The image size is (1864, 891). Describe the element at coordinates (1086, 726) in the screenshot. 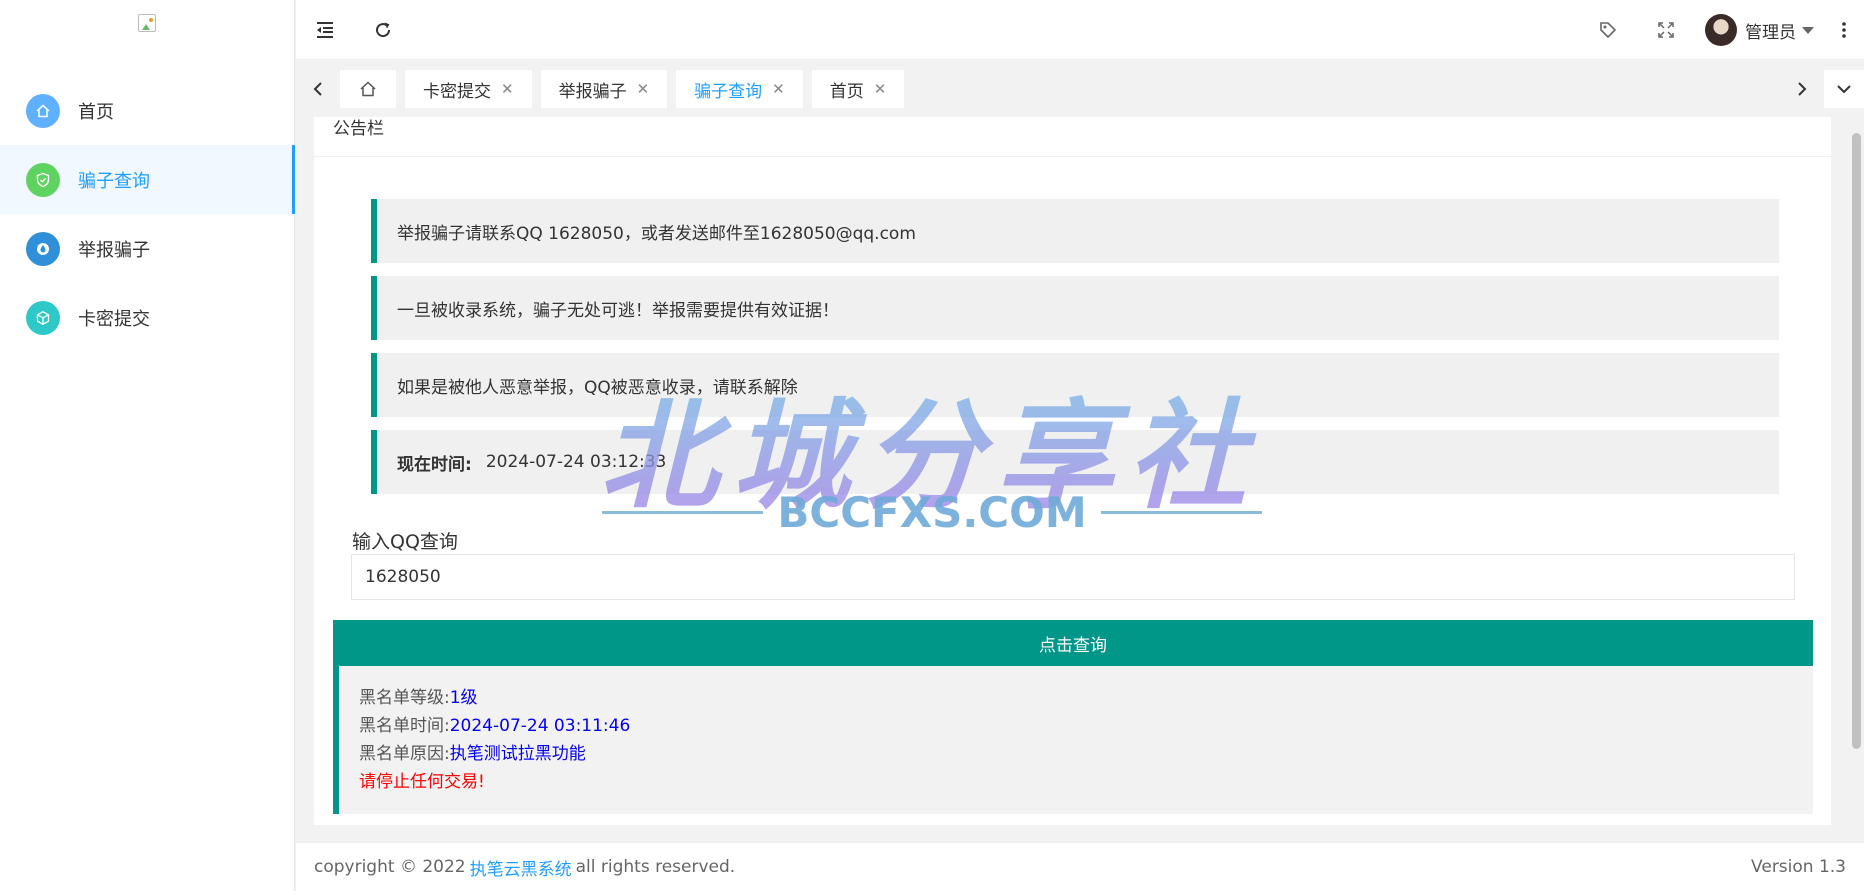

I see `result-time-row: 黑名单时间:2024-07-24 03:11:46` at that location.